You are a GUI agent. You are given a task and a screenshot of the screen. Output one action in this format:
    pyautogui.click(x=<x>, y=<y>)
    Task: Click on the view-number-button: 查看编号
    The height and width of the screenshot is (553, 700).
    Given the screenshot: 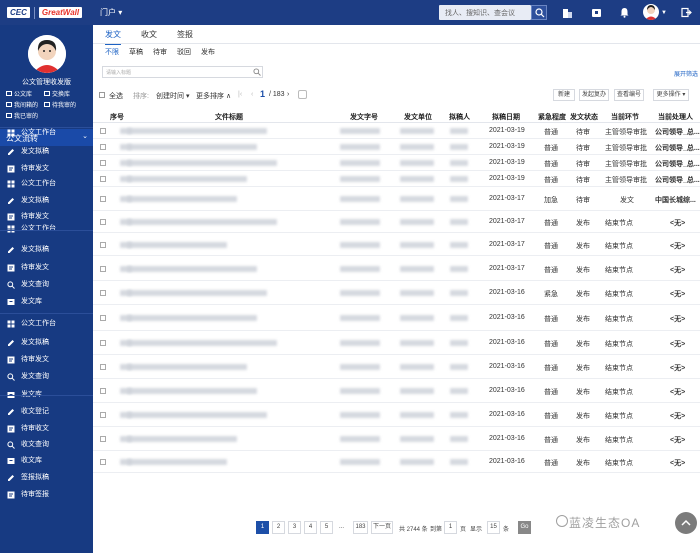 What is the action you would take?
    pyautogui.click(x=629, y=95)
    